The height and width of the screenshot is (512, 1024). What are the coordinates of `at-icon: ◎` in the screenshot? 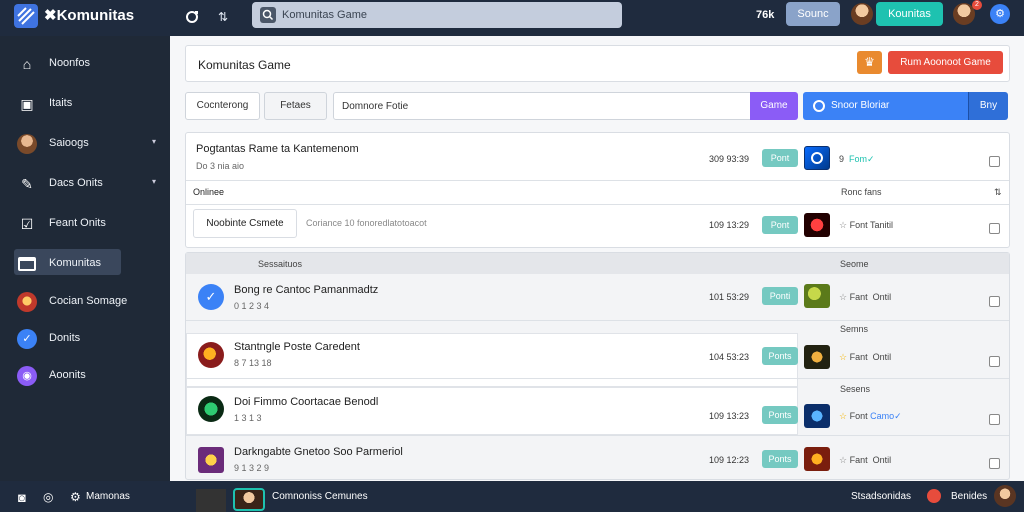 It's located at (48, 497).